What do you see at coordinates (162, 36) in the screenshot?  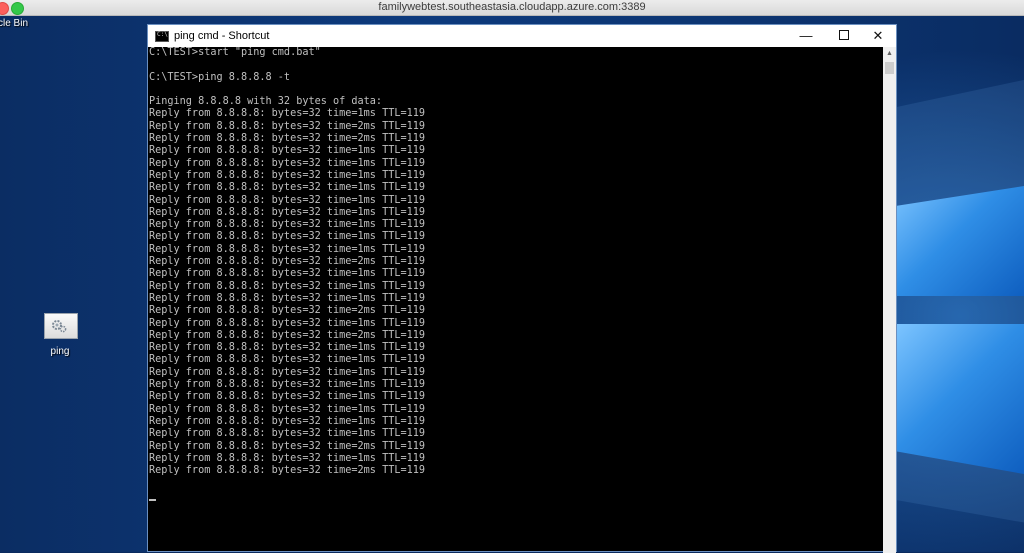 I see `cmd-icon: C:\` at bounding box center [162, 36].